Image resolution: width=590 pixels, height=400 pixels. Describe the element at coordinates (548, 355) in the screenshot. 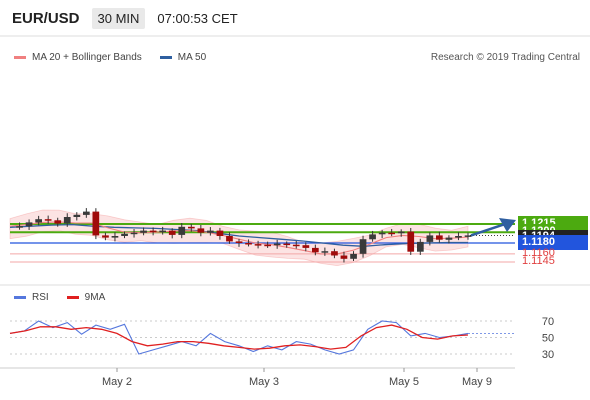

I see `rsi-tick-30: 30` at that location.